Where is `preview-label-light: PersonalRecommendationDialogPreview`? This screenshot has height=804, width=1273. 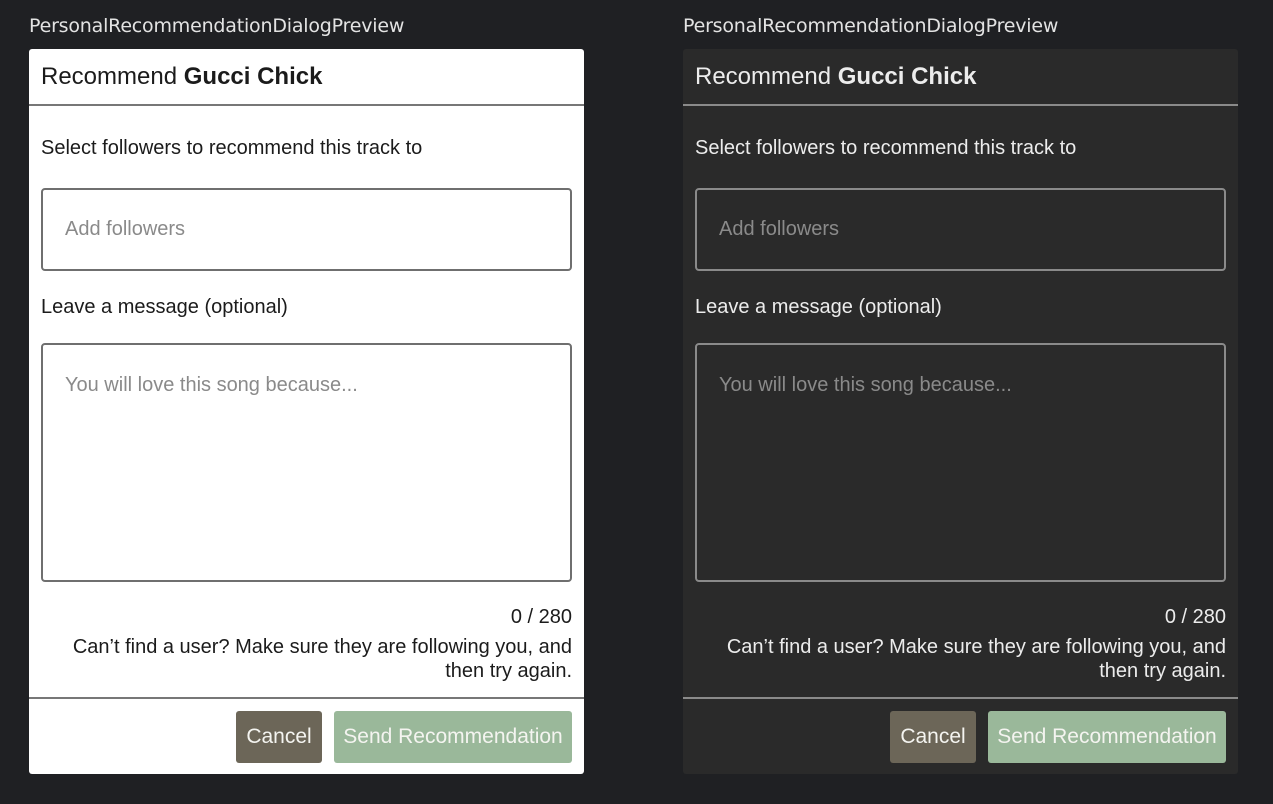
preview-label-light: PersonalRecommendationDialogPreview is located at coordinates (217, 26).